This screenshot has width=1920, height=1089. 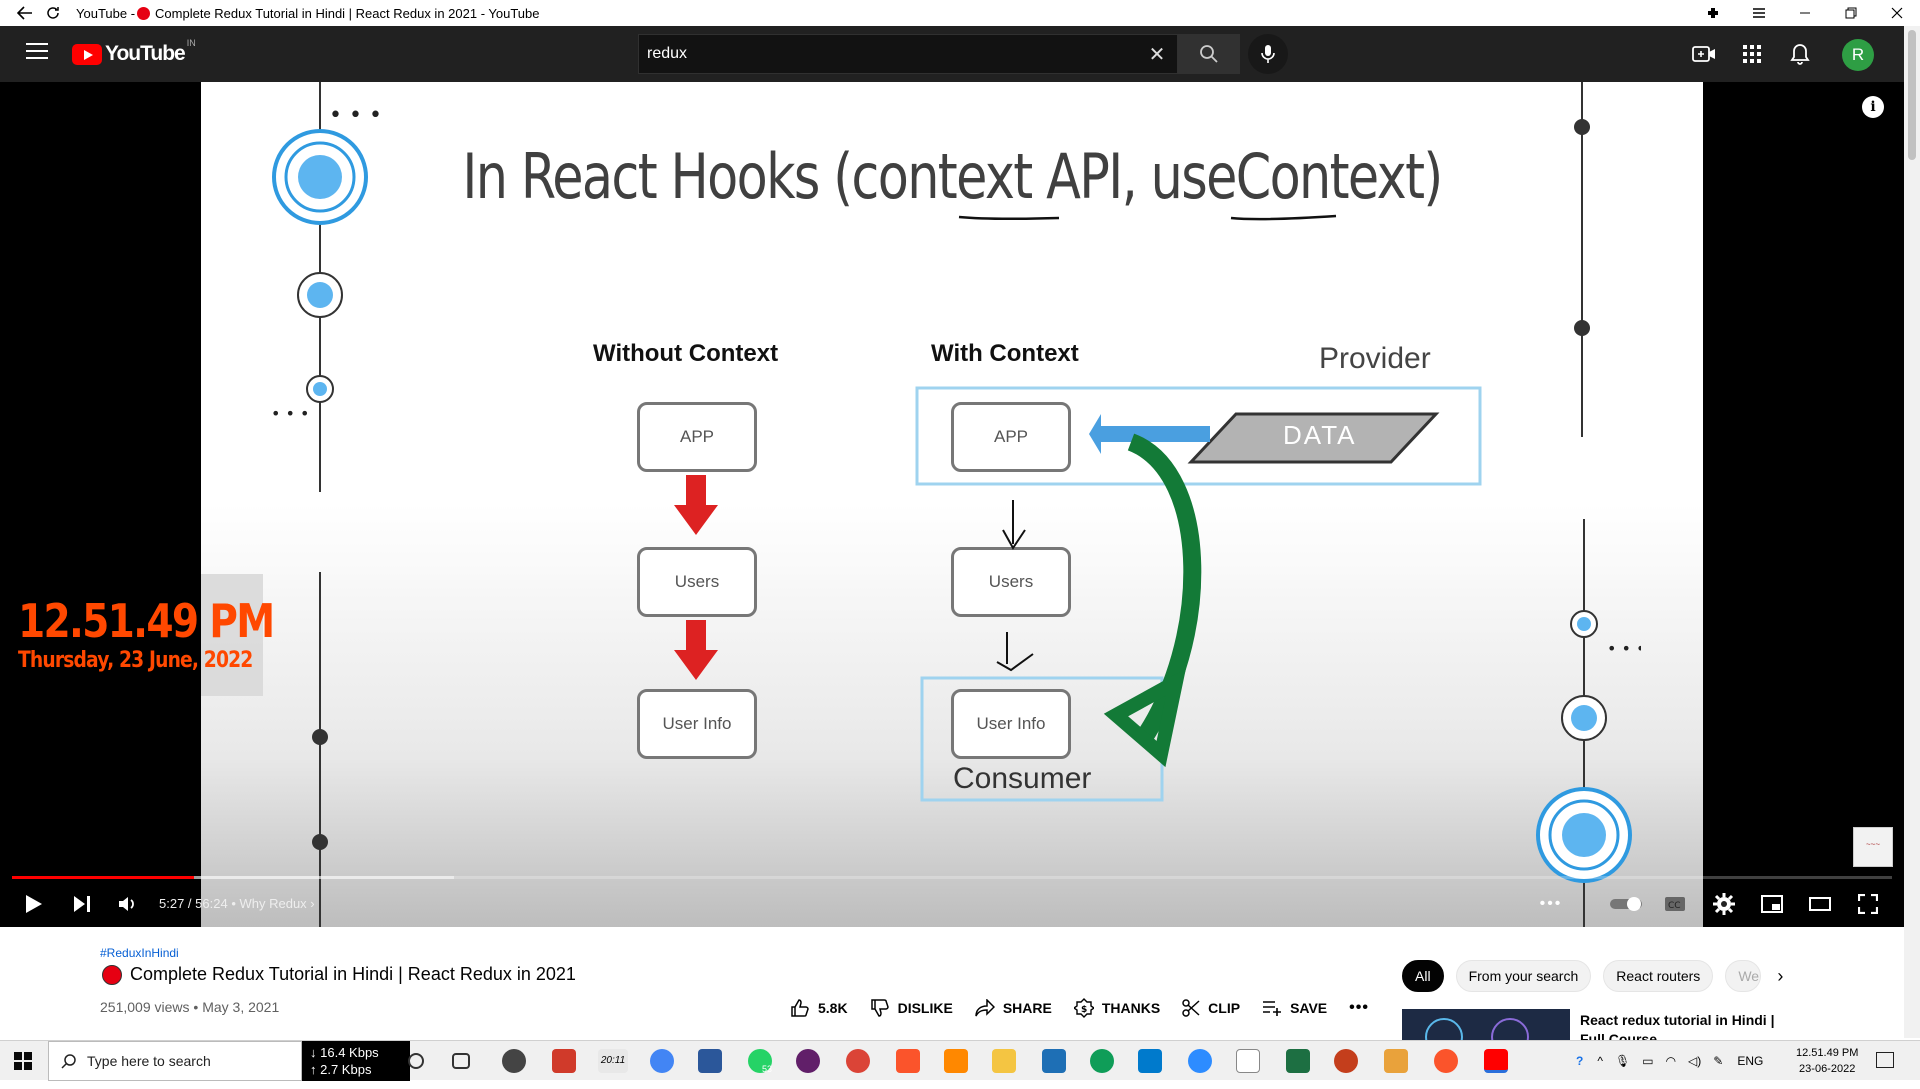 I want to click on vlc-icon, so click(x=956, y=1061).